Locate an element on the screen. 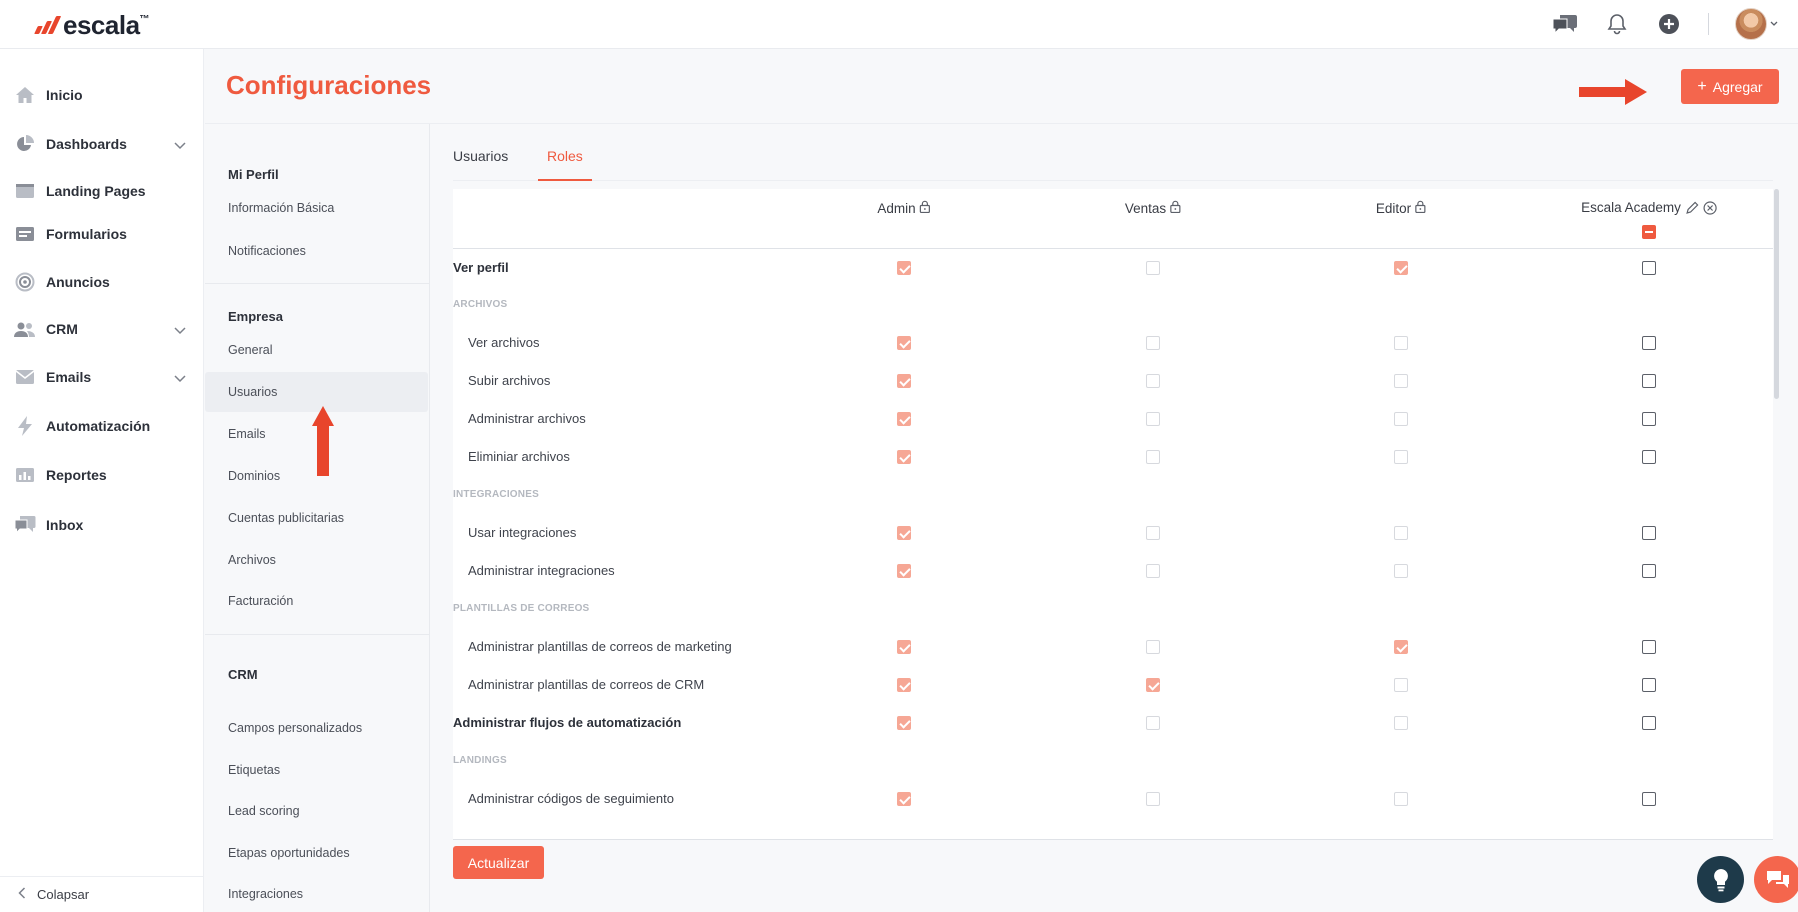 This screenshot has width=1798, height=912. role-name: Admin is located at coordinates (896, 208).